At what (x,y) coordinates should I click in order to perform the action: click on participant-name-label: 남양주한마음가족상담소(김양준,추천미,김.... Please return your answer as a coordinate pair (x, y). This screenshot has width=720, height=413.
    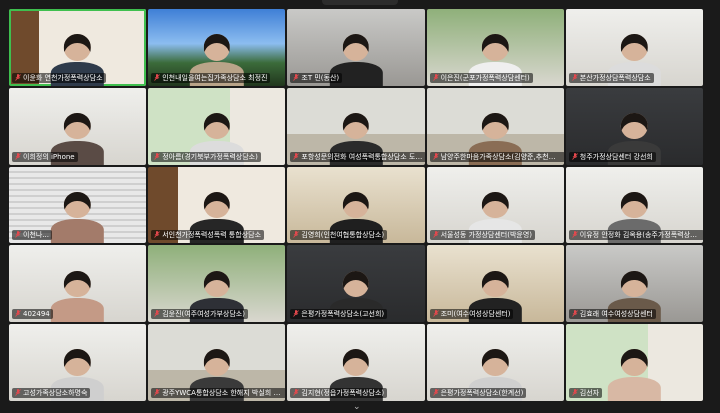
    Looking at the image, I should click on (496, 156).